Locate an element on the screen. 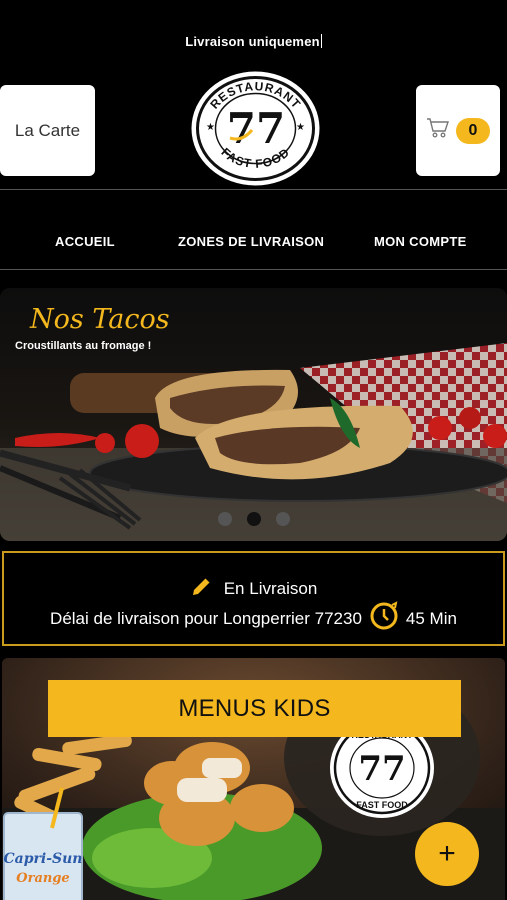  card-logo-bottom-text: FAST FOOD is located at coordinates (382, 805).